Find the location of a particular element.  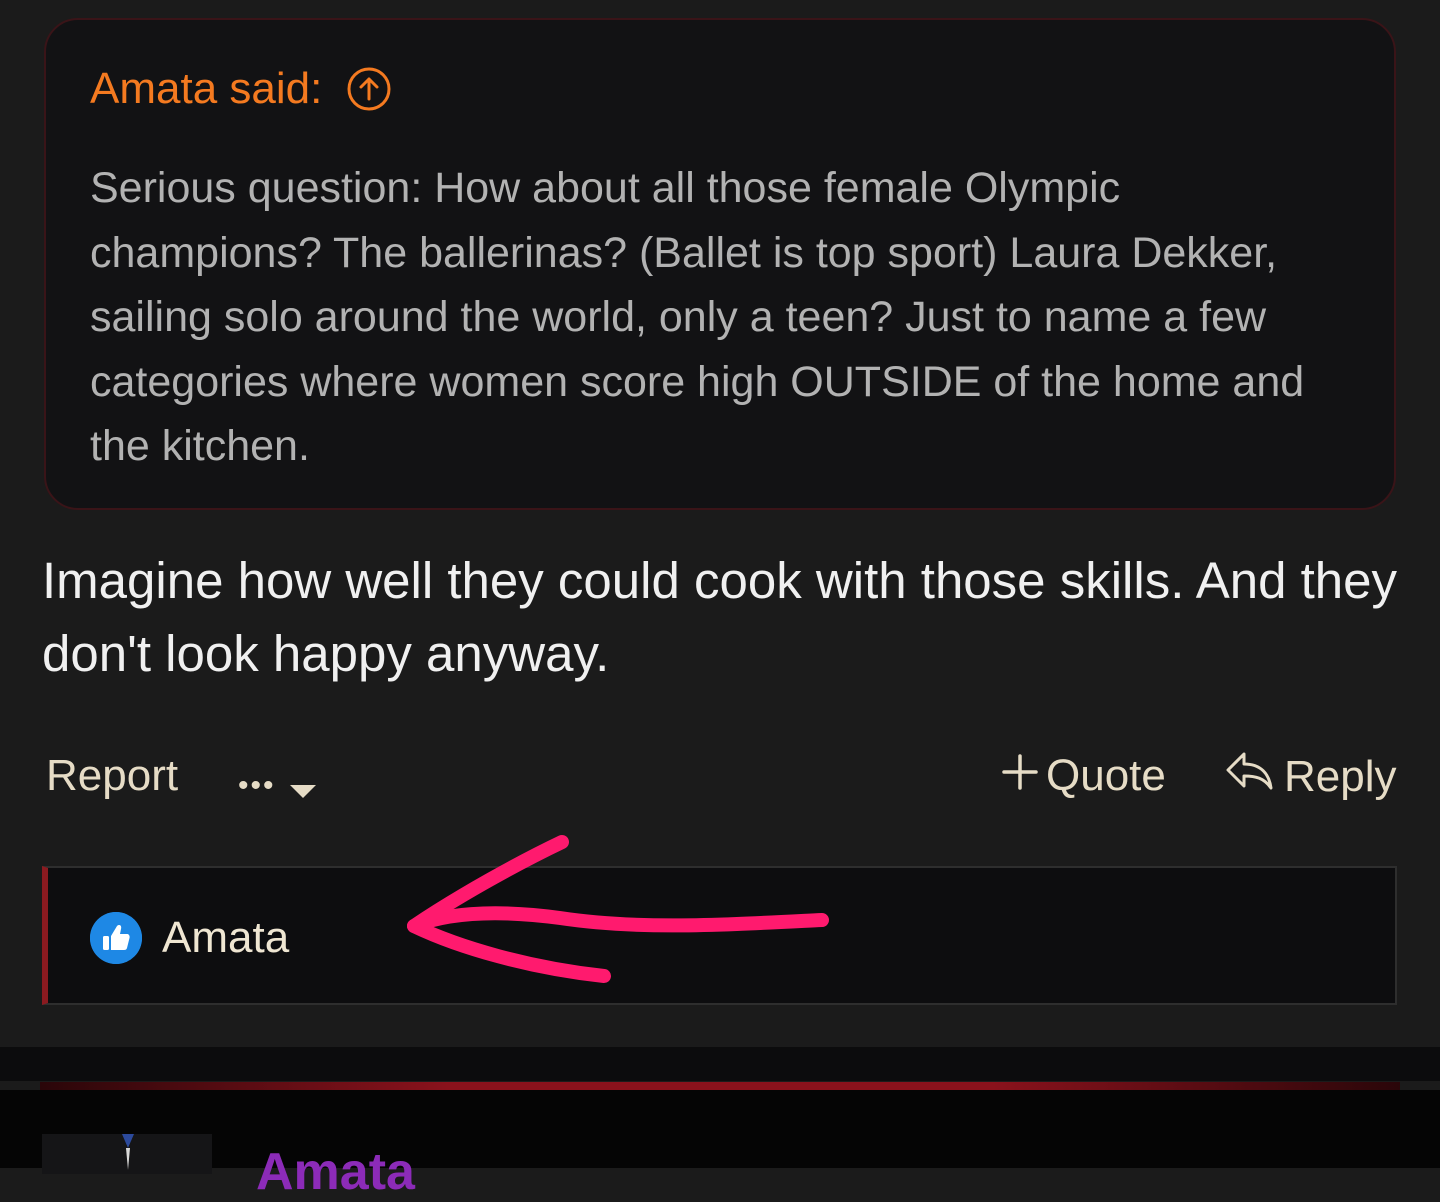

reaction-user: Amata is located at coordinates (225, 938).